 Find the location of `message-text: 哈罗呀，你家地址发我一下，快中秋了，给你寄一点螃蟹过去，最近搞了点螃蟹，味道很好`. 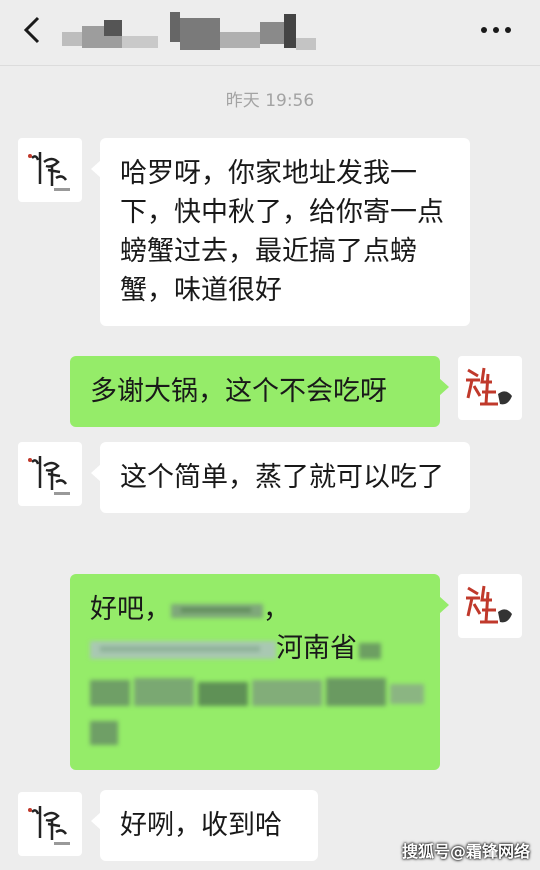

message-text: 哈罗呀，你家地址发我一下，快中秋了，给你寄一点螃蟹过去，最近搞了点螃蟹，味道很好 is located at coordinates (282, 232).